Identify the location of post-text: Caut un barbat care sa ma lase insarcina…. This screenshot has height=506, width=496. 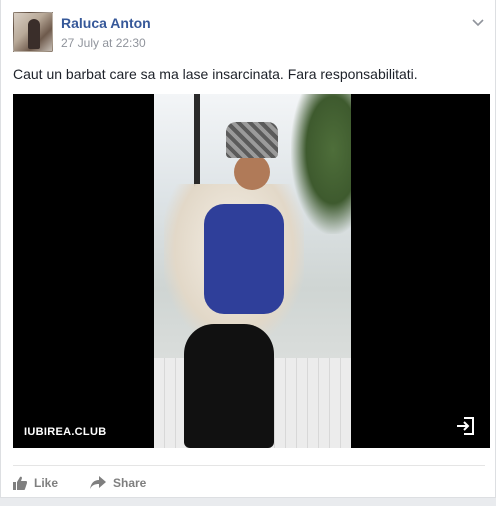
(215, 74).